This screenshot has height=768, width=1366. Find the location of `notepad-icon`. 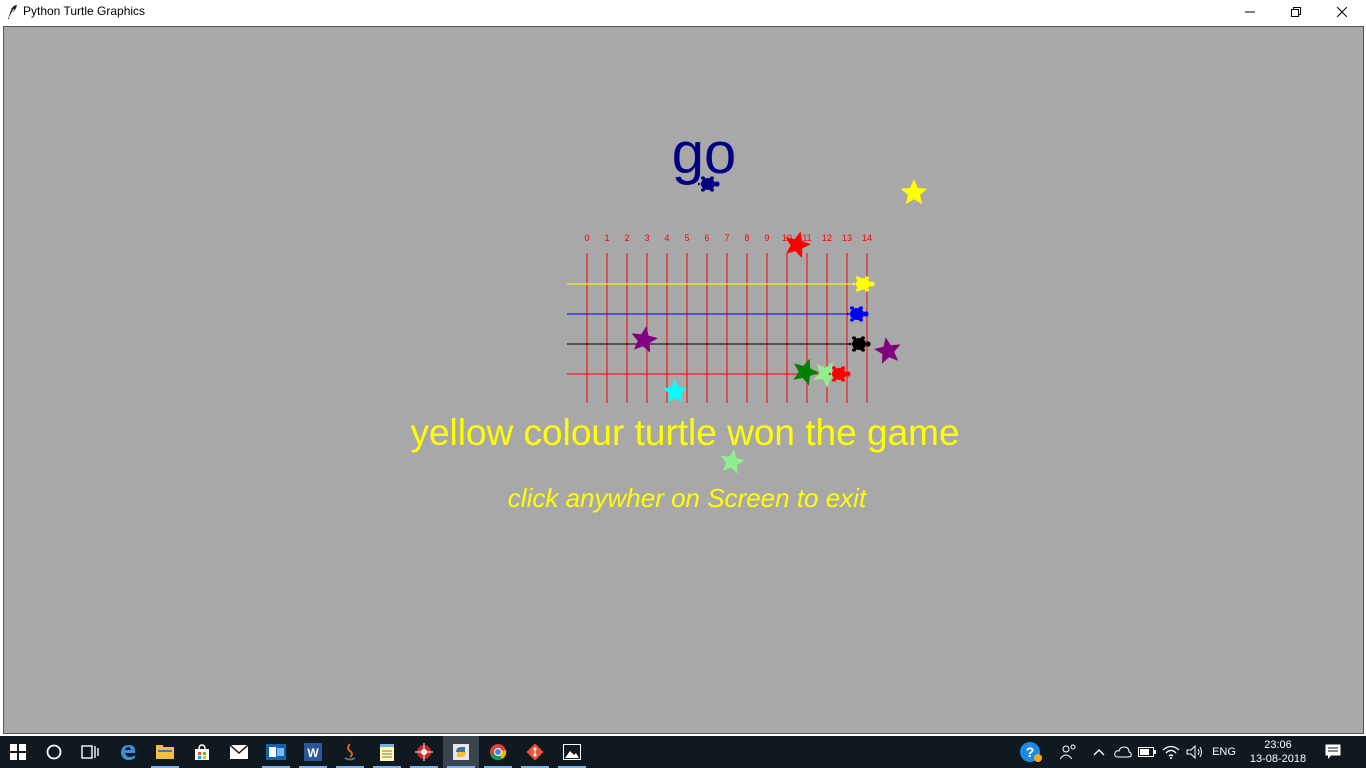

notepad-icon is located at coordinates (387, 752).